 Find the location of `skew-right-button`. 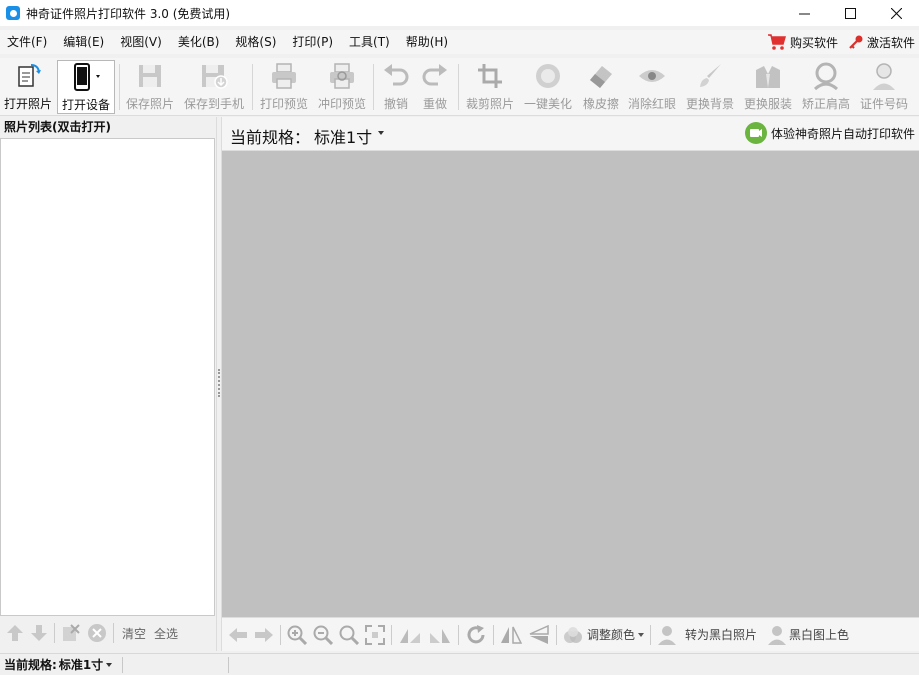

skew-right-button is located at coordinates (440, 635).